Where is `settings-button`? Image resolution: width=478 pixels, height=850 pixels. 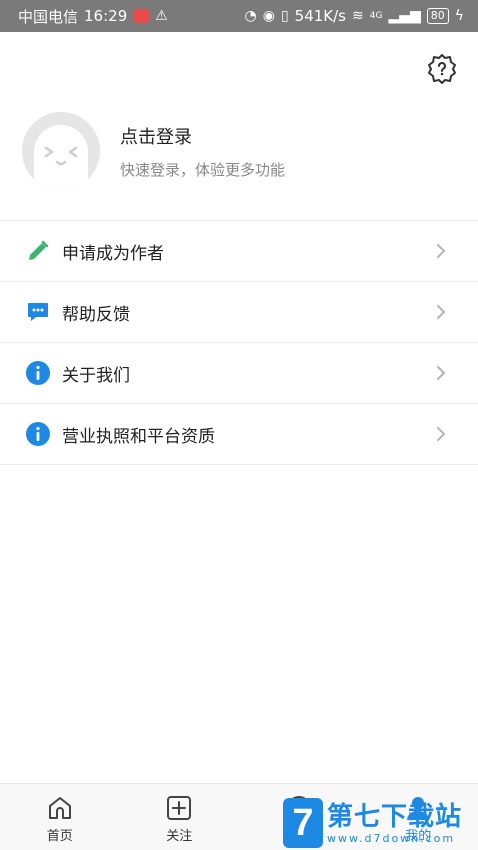 settings-button is located at coordinates (442, 69).